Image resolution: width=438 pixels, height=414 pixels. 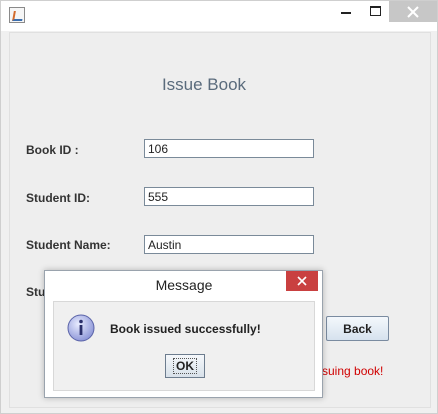 What do you see at coordinates (58, 198) in the screenshot?
I see `student-id-label: Student ID:` at bounding box center [58, 198].